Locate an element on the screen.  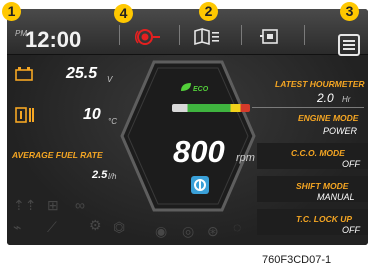
clock-time: 12:00 is located at coordinates (53, 39).